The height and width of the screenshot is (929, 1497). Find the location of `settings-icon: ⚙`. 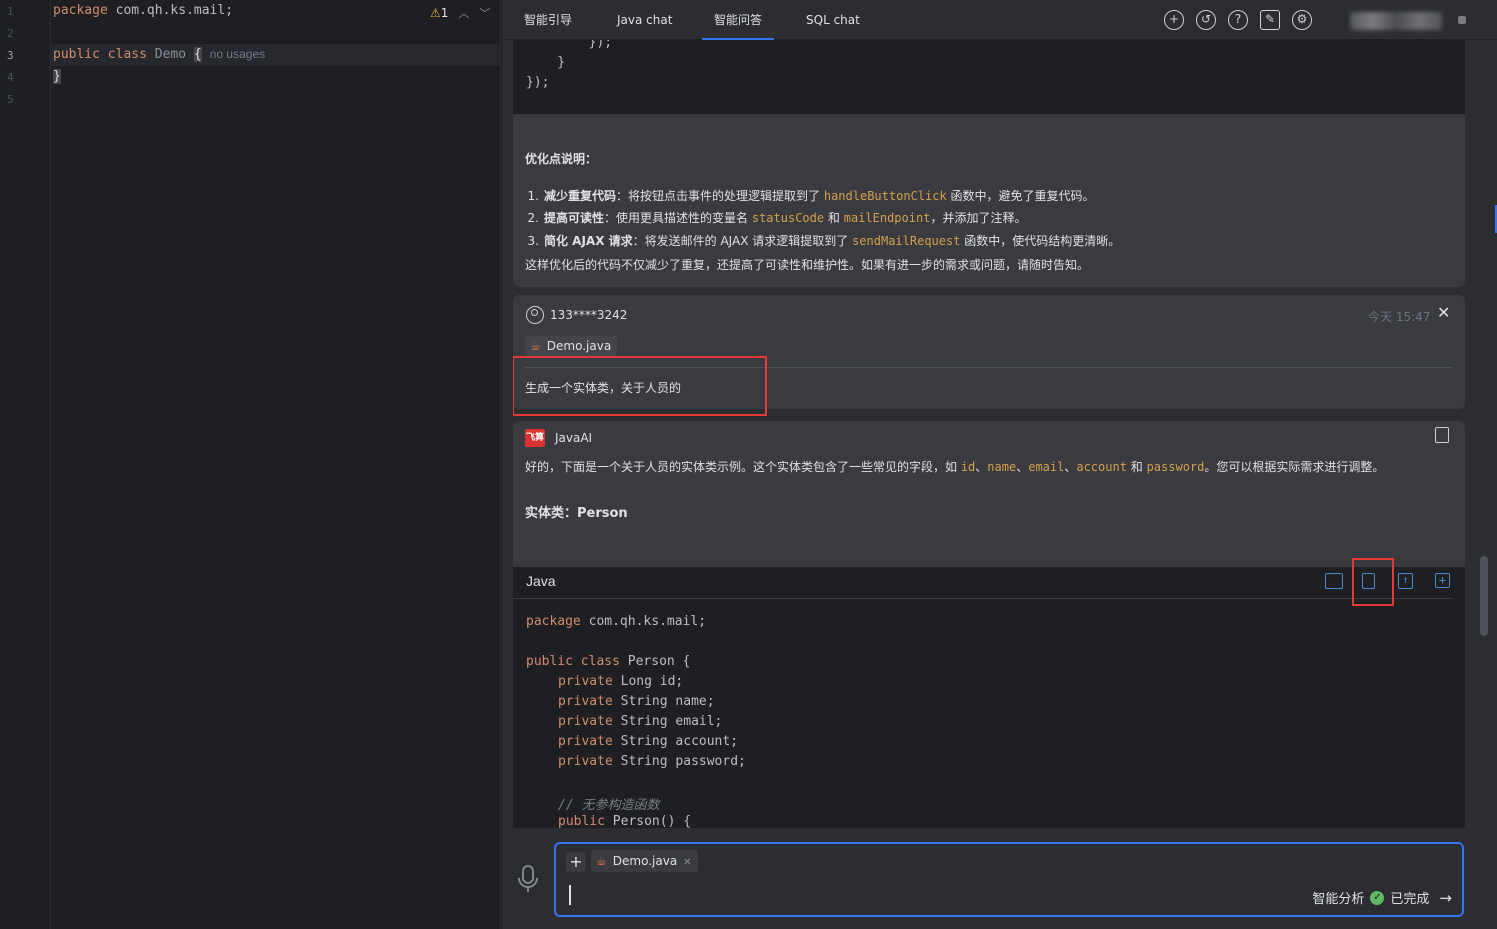

settings-icon: ⚙ is located at coordinates (1302, 20).